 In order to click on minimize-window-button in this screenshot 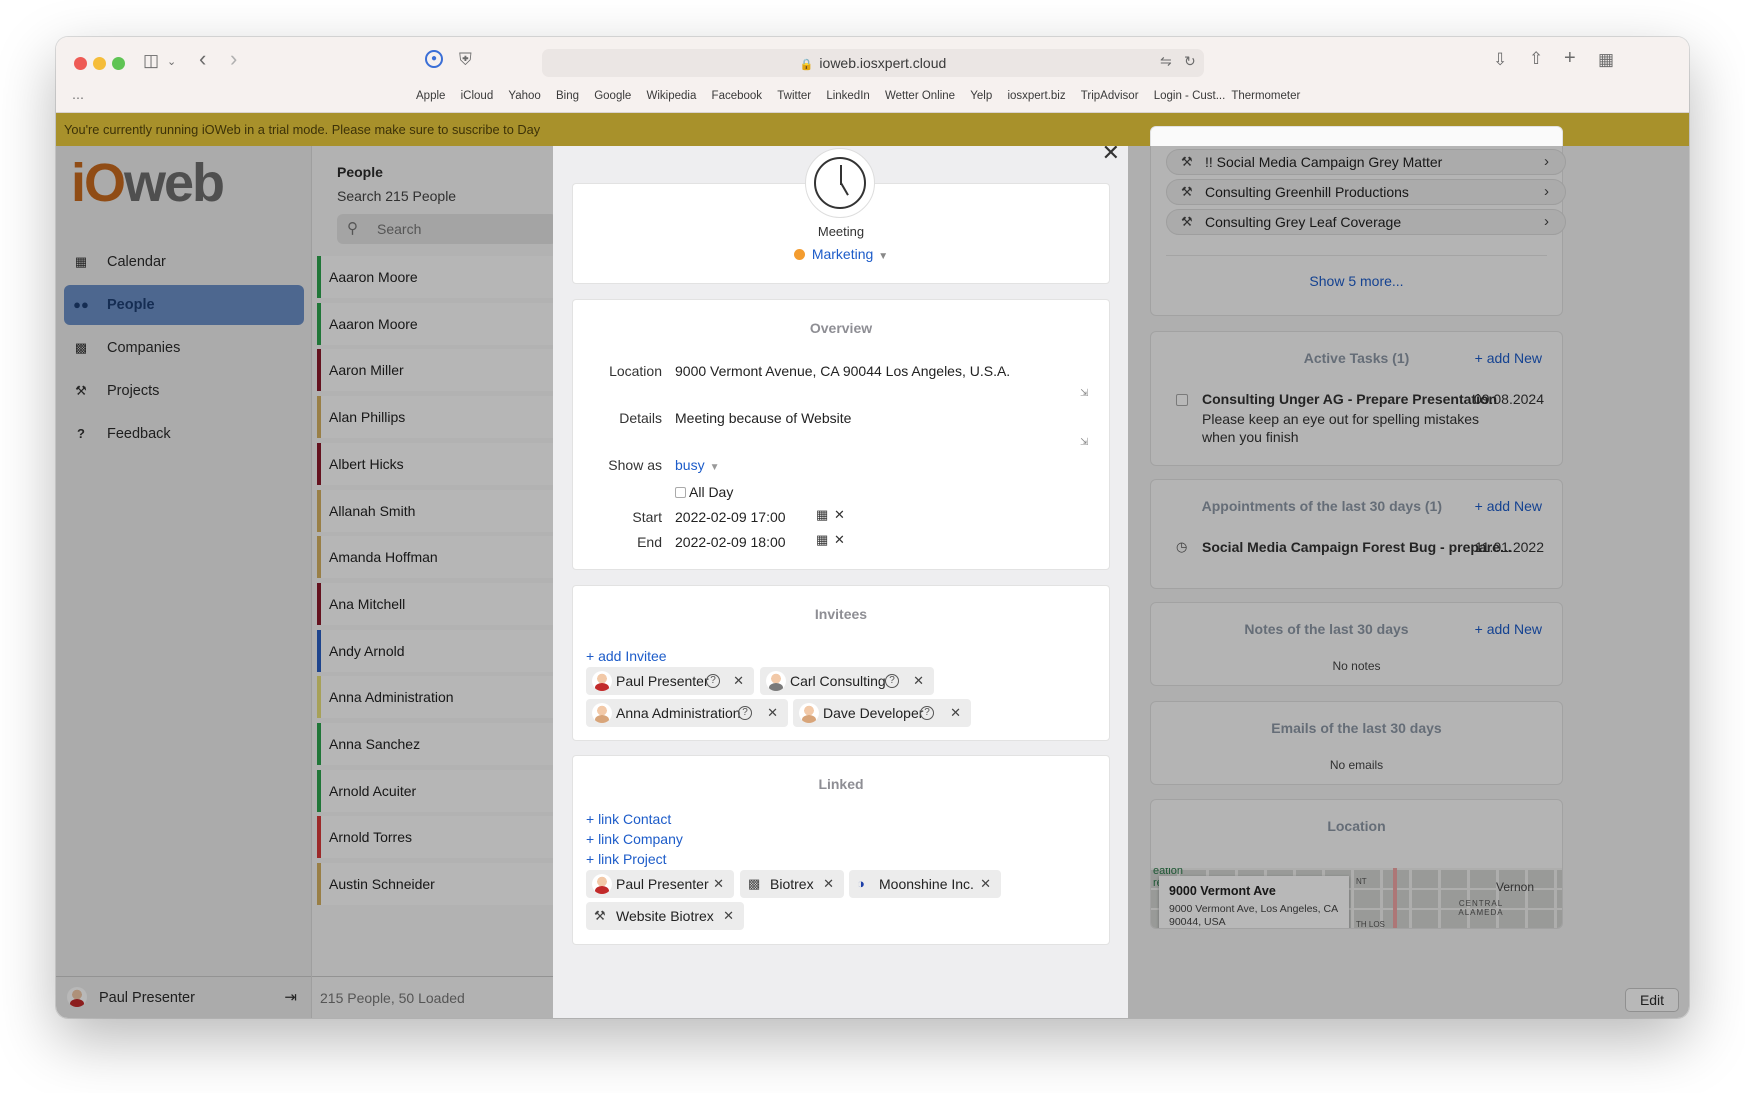, I will do `click(99, 63)`.